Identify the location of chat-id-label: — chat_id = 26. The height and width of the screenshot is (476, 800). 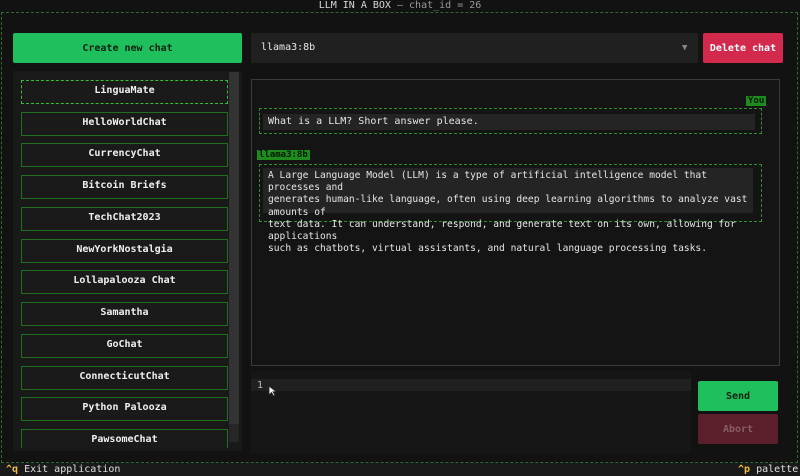
(439, 5).